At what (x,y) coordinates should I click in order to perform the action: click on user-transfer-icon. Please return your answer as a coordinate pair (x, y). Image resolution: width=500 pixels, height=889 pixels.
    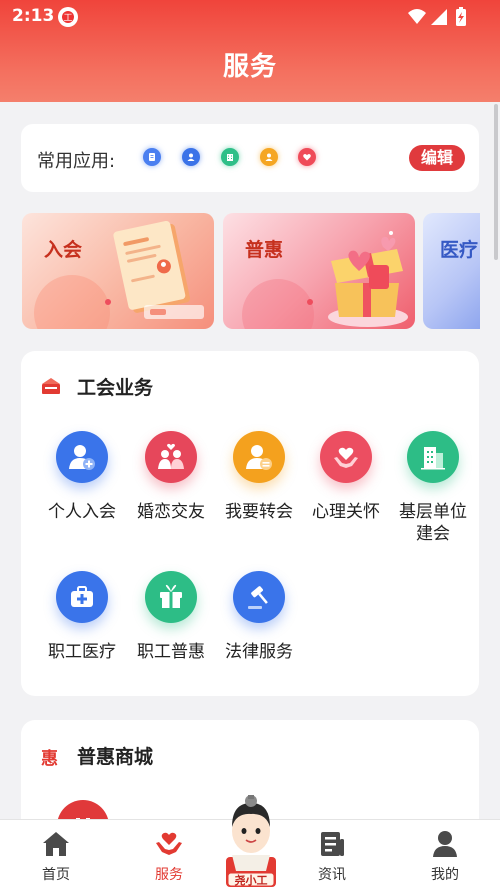
    Looking at the image, I should click on (269, 157).